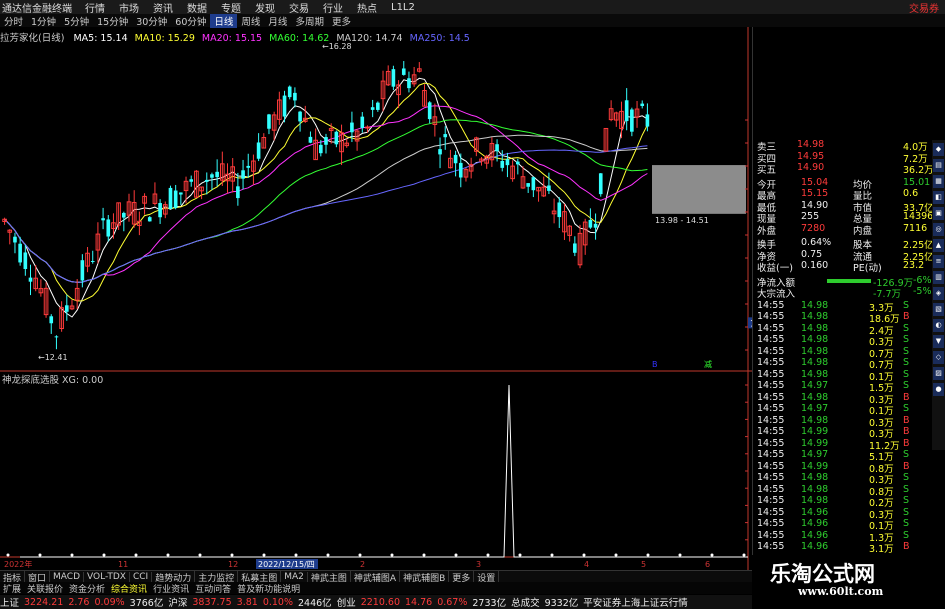 Image resolution: width=945 pixels, height=609 pixels. I want to click on period-weekly: 周线, so click(250, 21).